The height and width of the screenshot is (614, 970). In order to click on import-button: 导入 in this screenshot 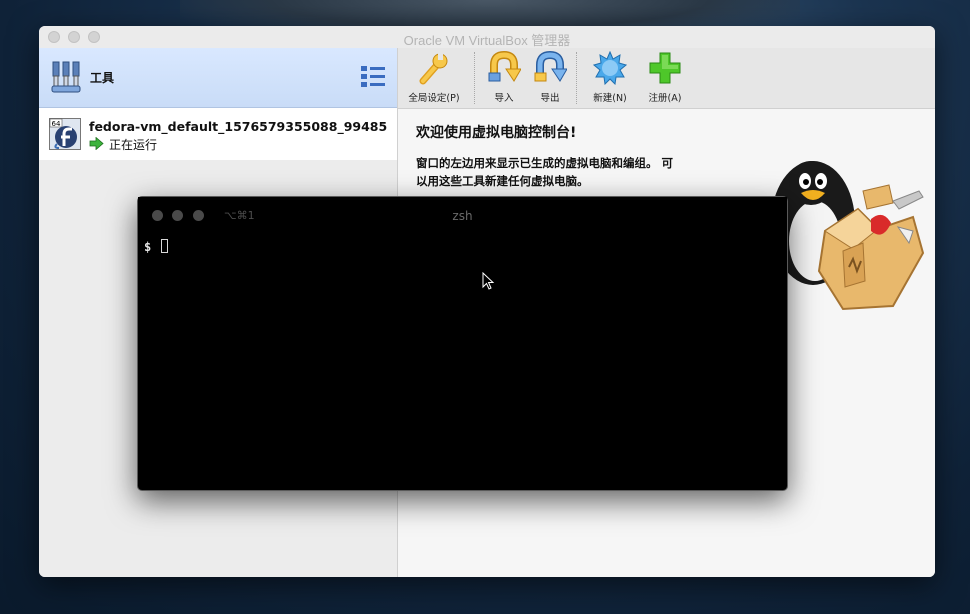, I will do `click(504, 78)`.